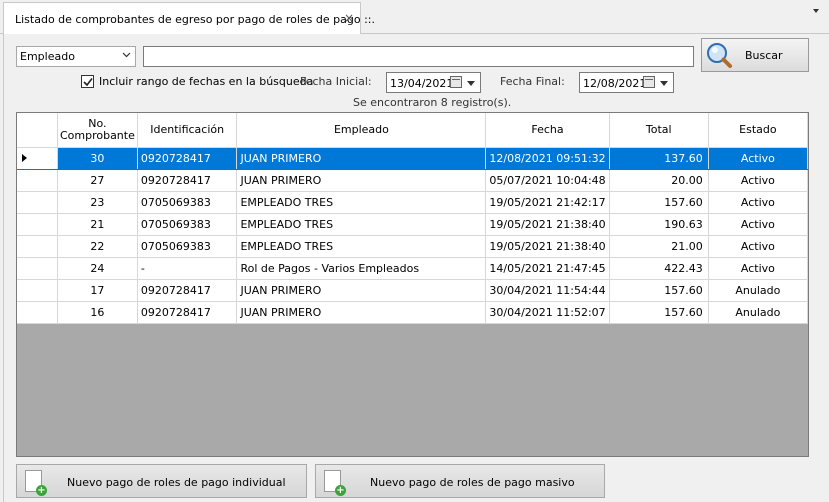 Image resolution: width=829 pixels, height=502 pixels. I want to click on cell-fecha: 05/07/2021 10:04:48, so click(547, 180).